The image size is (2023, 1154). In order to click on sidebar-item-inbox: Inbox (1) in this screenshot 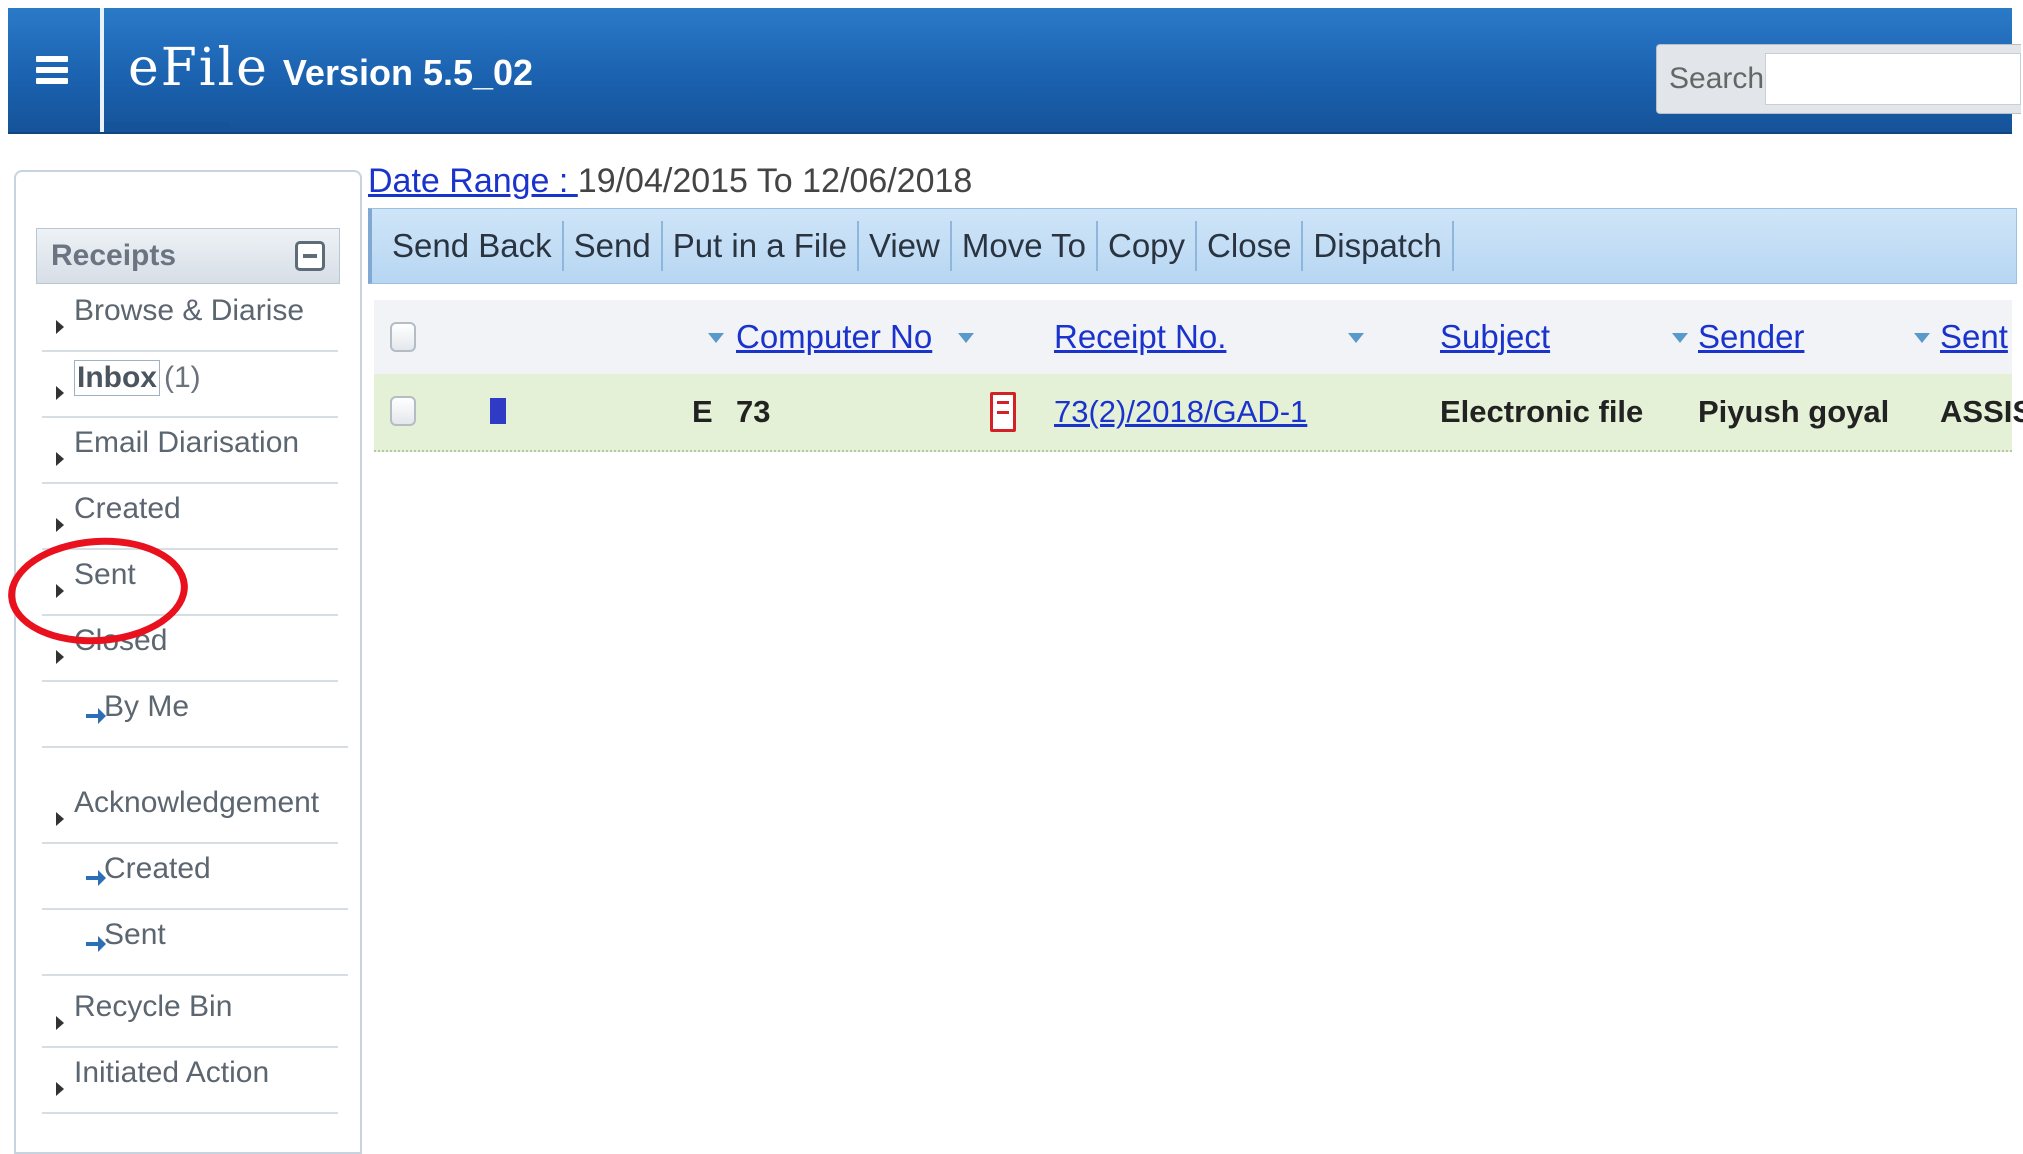, I will do `click(190, 386)`.